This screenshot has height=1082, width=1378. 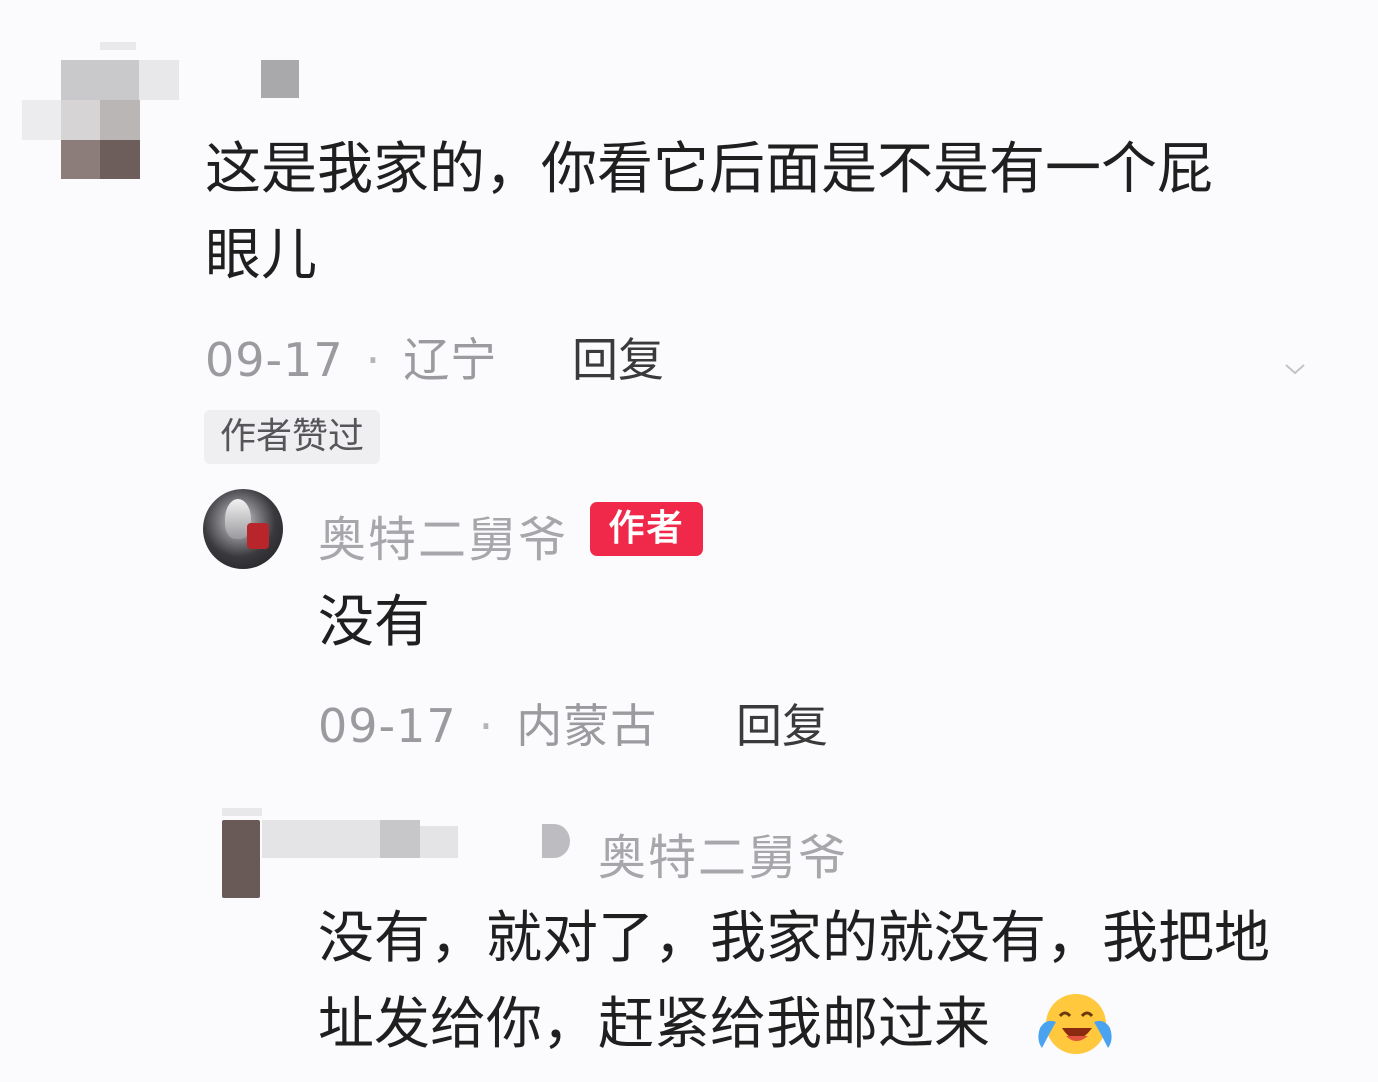 I want to click on avatar-red-detail, so click(x=258, y=536).